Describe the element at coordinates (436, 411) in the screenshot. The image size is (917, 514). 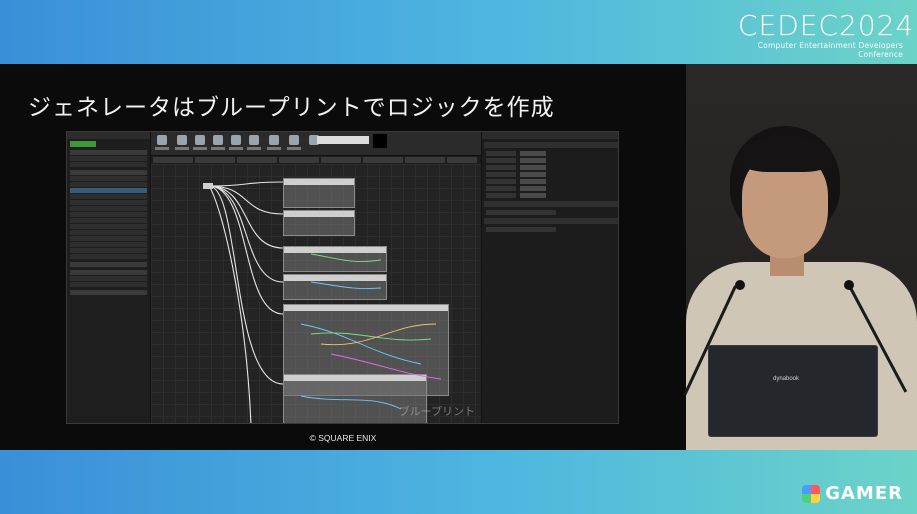
I see `blueprint-watermark: ブループリント` at that location.